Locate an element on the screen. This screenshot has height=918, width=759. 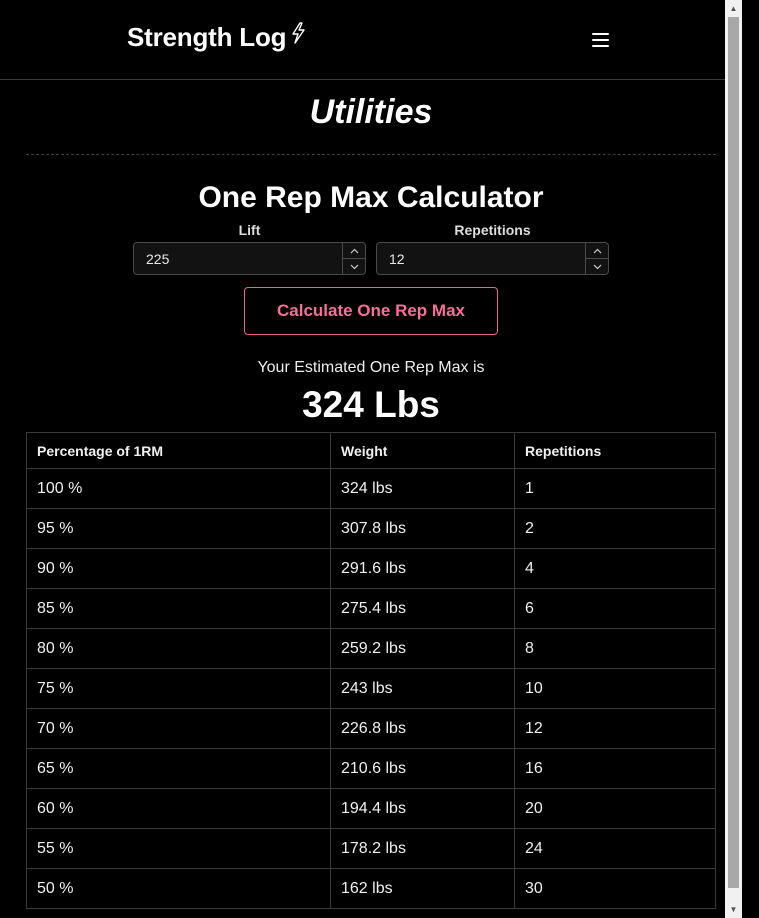
table-row: 60 % 194.4 lbs 20 is located at coordinates (371, 808).